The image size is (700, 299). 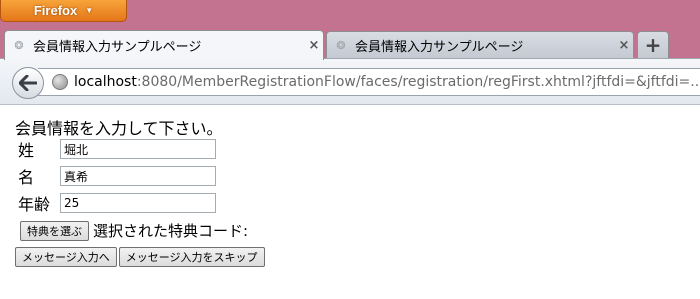 I want to click on to-message-input-button: メッセージ入力へ, so click(x=66, y=257).